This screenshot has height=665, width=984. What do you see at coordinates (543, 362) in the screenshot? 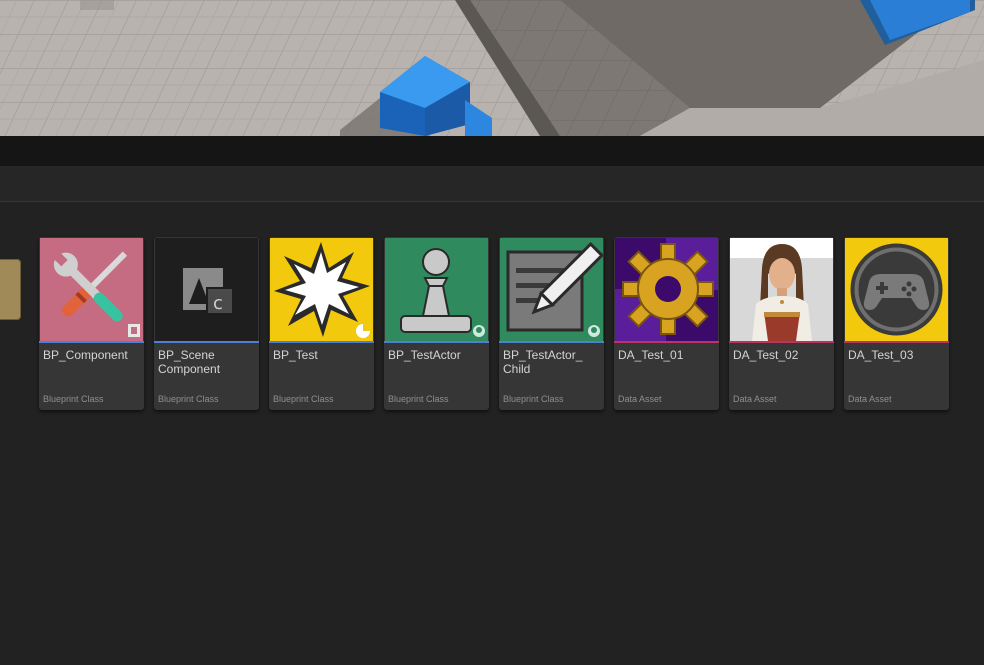
I see `asset-name: BP_TestActor_ Child` at bounding box center [543, 362].